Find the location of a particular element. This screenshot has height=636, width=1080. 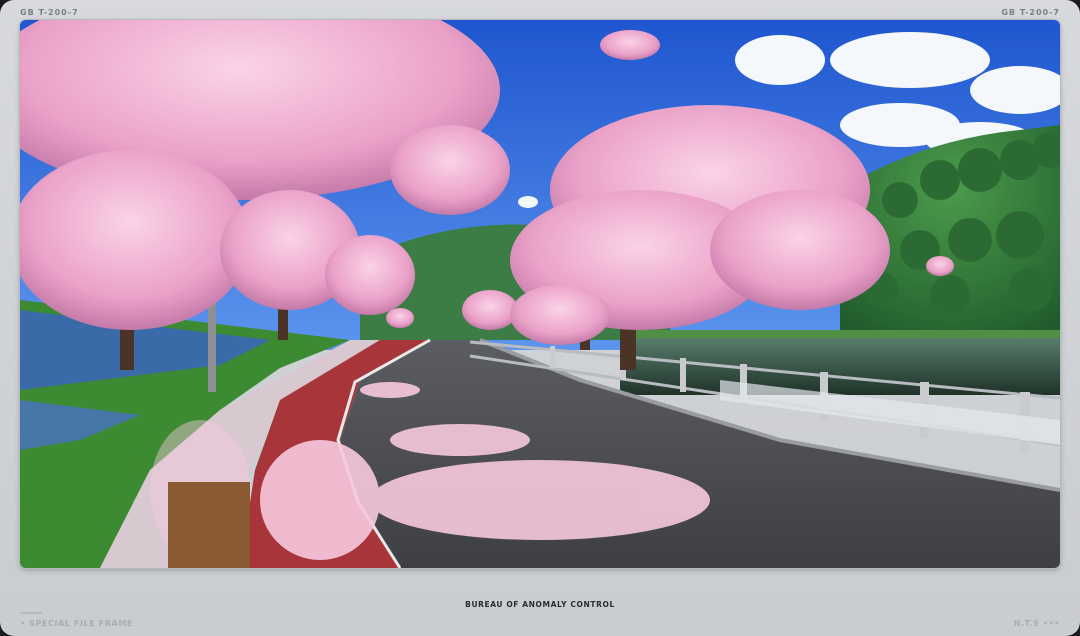

footer-left-label: • SPECIAL FILE FRAME is located at coordinates (76, 623).